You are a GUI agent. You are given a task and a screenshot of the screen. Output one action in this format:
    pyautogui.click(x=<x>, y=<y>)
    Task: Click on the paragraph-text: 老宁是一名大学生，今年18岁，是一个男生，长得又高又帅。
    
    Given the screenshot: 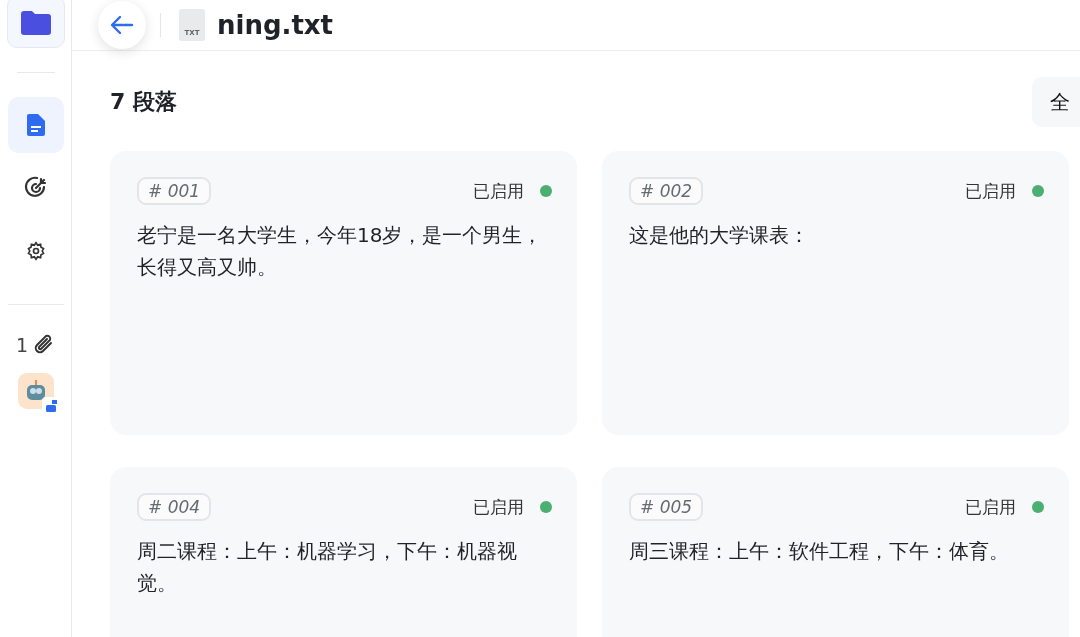 What is the action you would take?
    pyautogui.click(x=340, y=251)
    